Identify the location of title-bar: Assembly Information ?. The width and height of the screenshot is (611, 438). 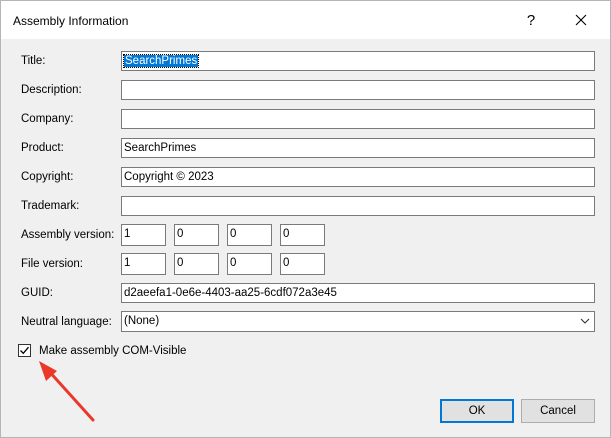
(305, 20).